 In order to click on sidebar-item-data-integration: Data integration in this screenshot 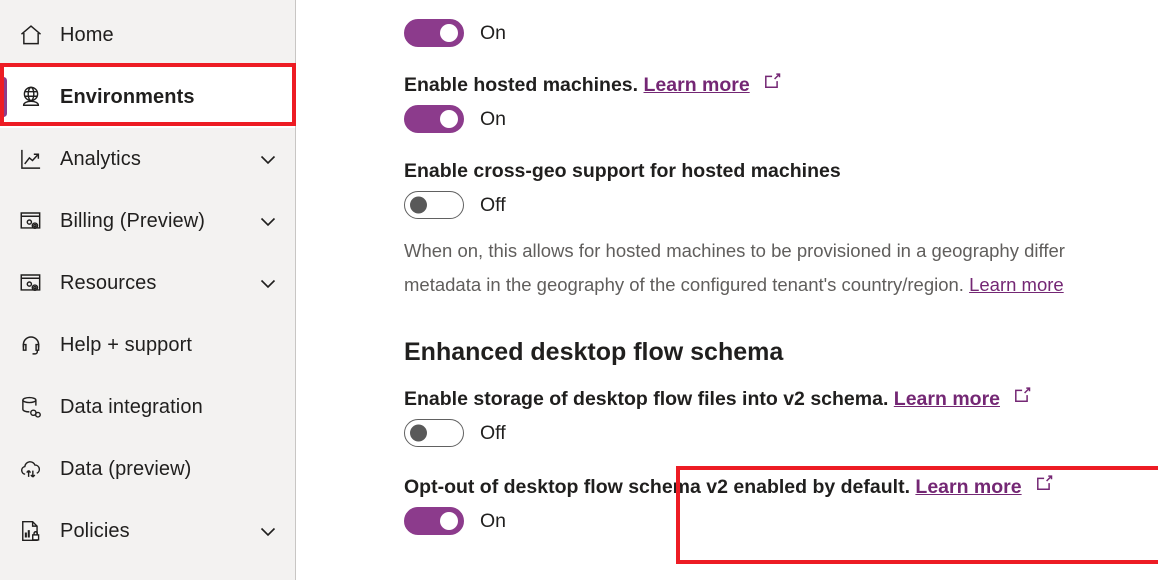, I will do `click(147, 407)`.